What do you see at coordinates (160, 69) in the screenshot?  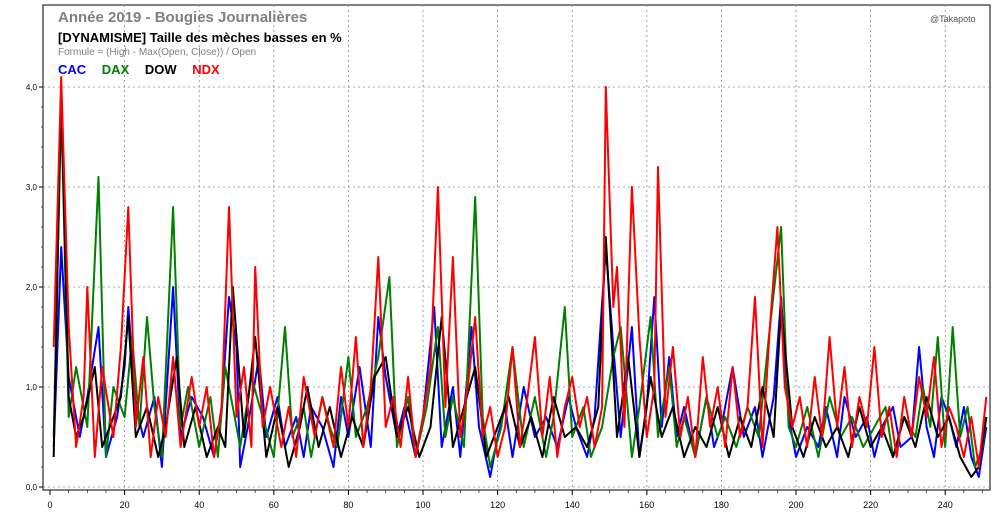 I see `legend-entry-dow: DOW` at bounding box center [160, 69].